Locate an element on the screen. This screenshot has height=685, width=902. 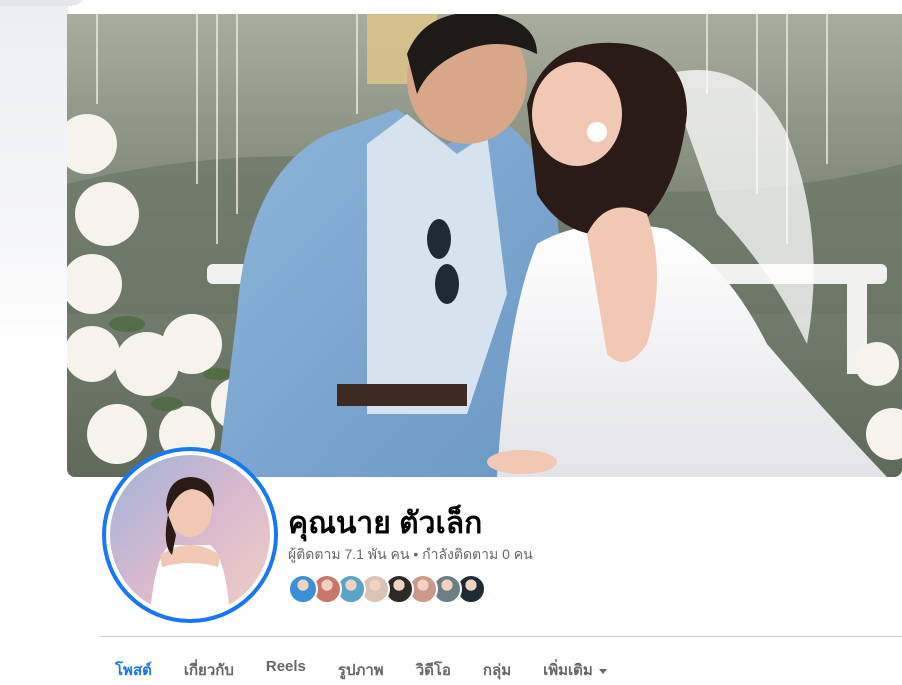
tab-label: กลุ่ม is located at coordinates (497, 670).